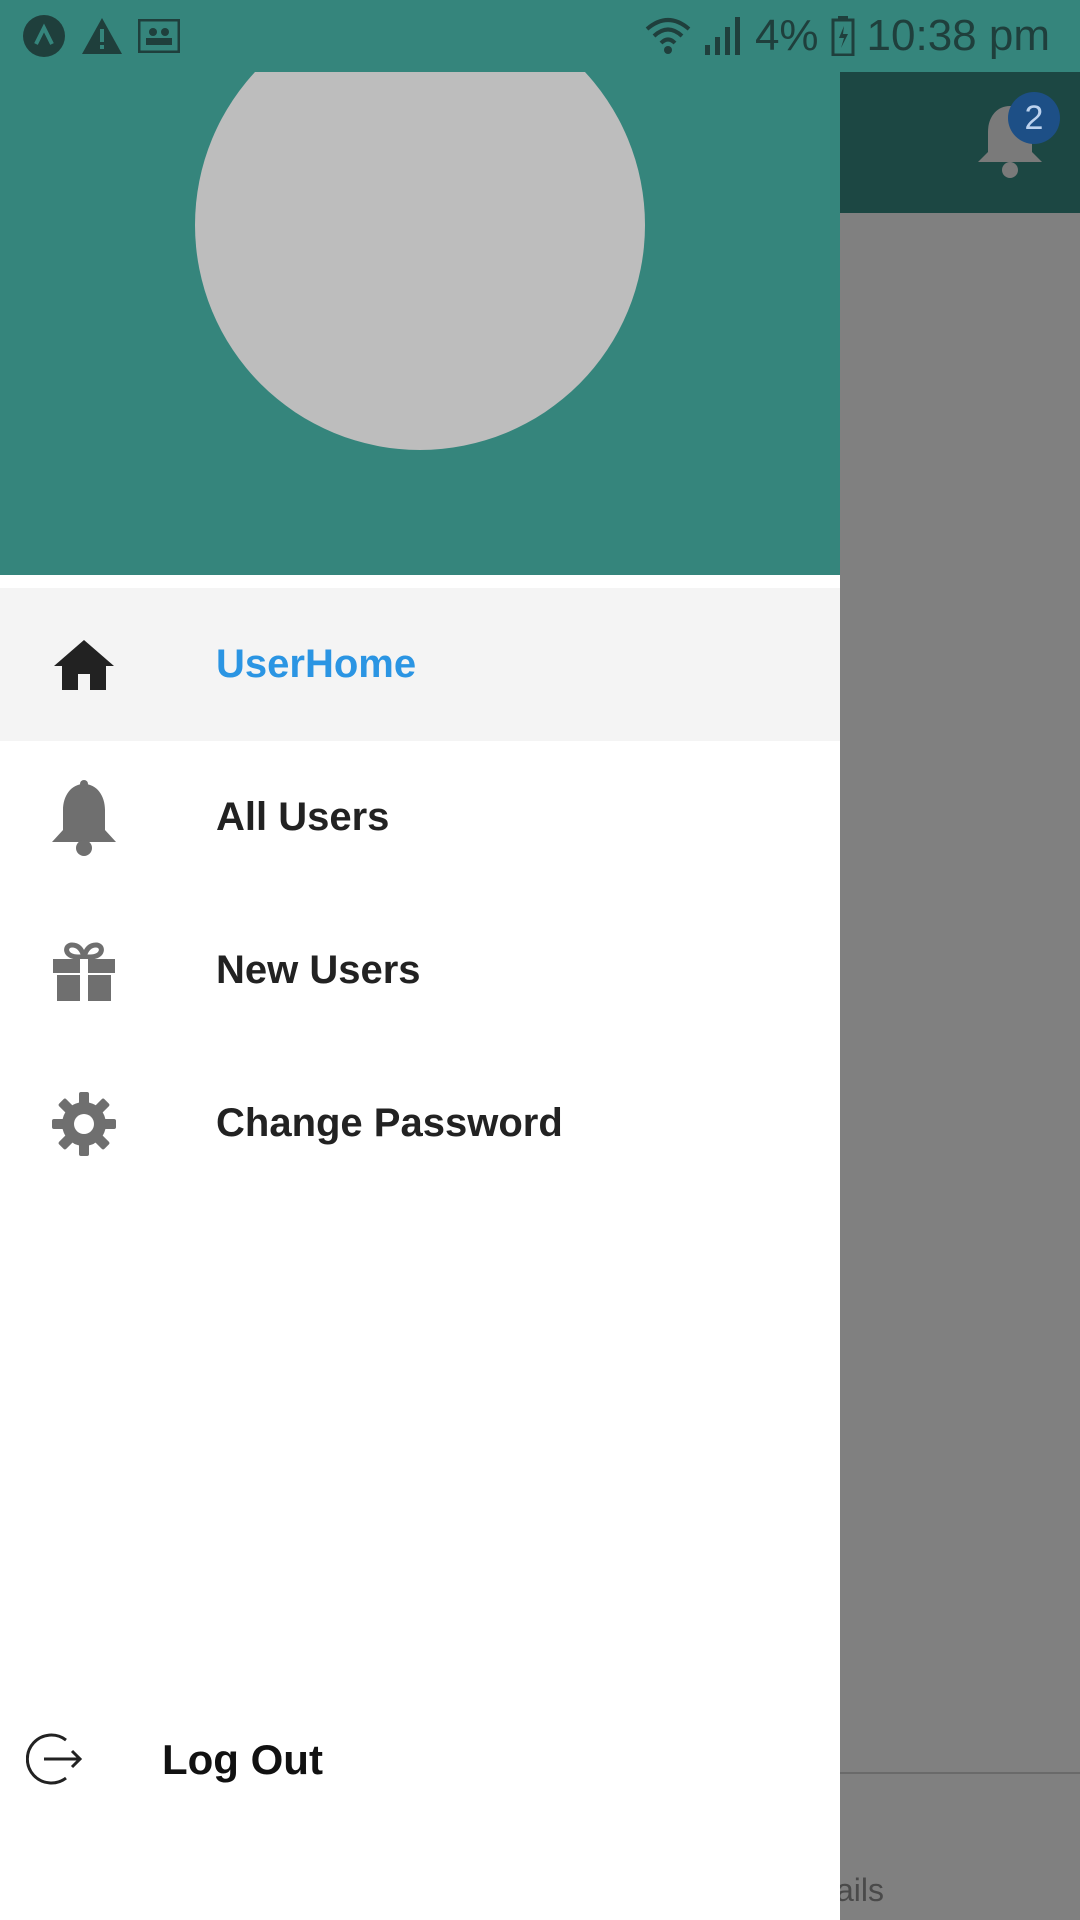  Describe the element at coordinates (316, 664) in the screenshot. I see `menu-item-label: UserHome` at that location.